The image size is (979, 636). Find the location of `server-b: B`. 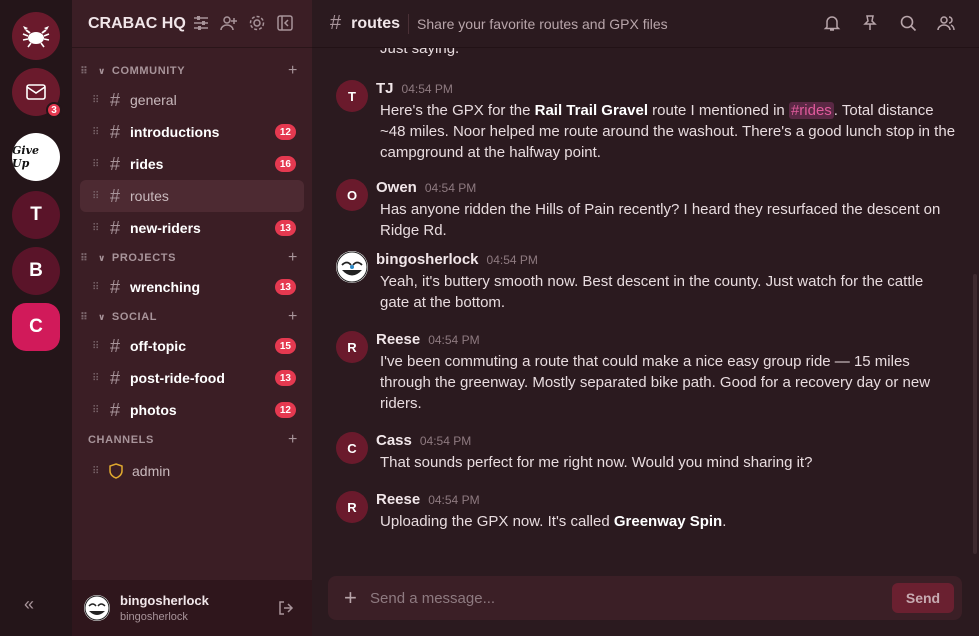

server-b: B is located at coordinates (36, 271).